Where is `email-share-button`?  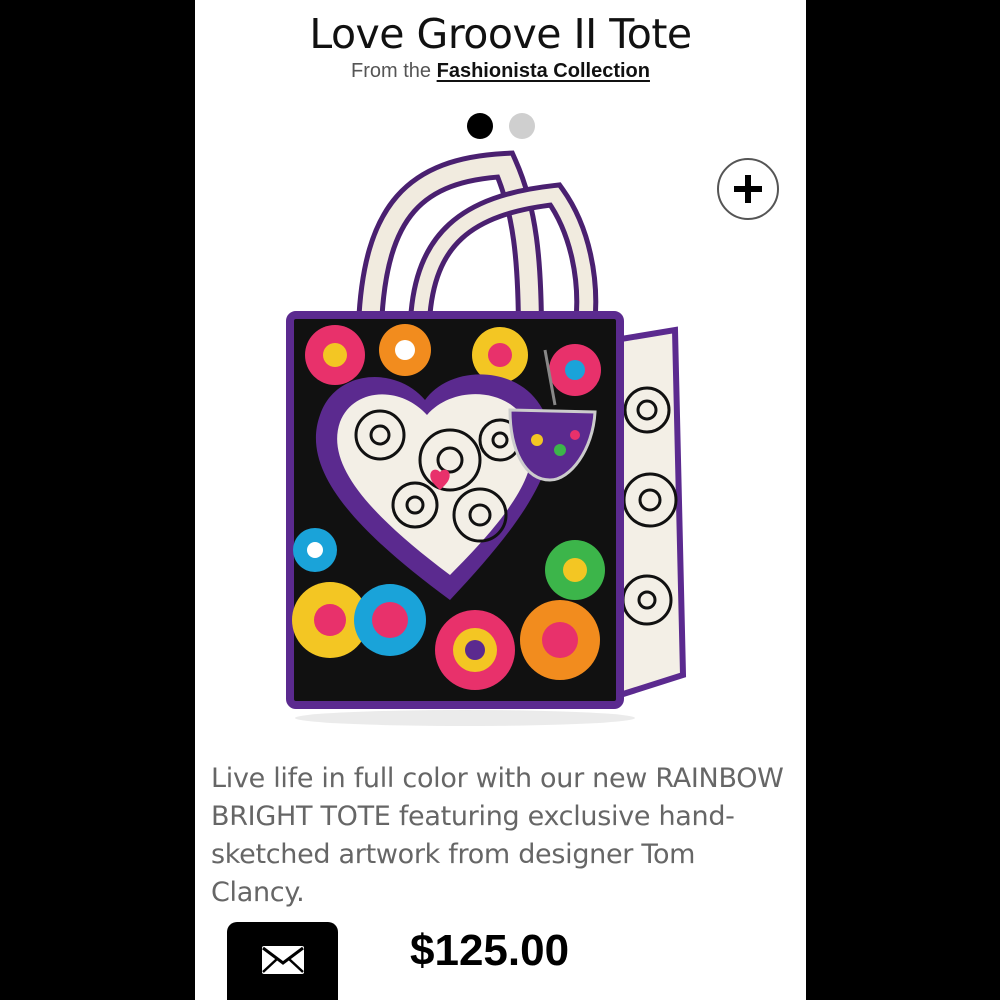
email-share-button is located at coordinates (282, 961).